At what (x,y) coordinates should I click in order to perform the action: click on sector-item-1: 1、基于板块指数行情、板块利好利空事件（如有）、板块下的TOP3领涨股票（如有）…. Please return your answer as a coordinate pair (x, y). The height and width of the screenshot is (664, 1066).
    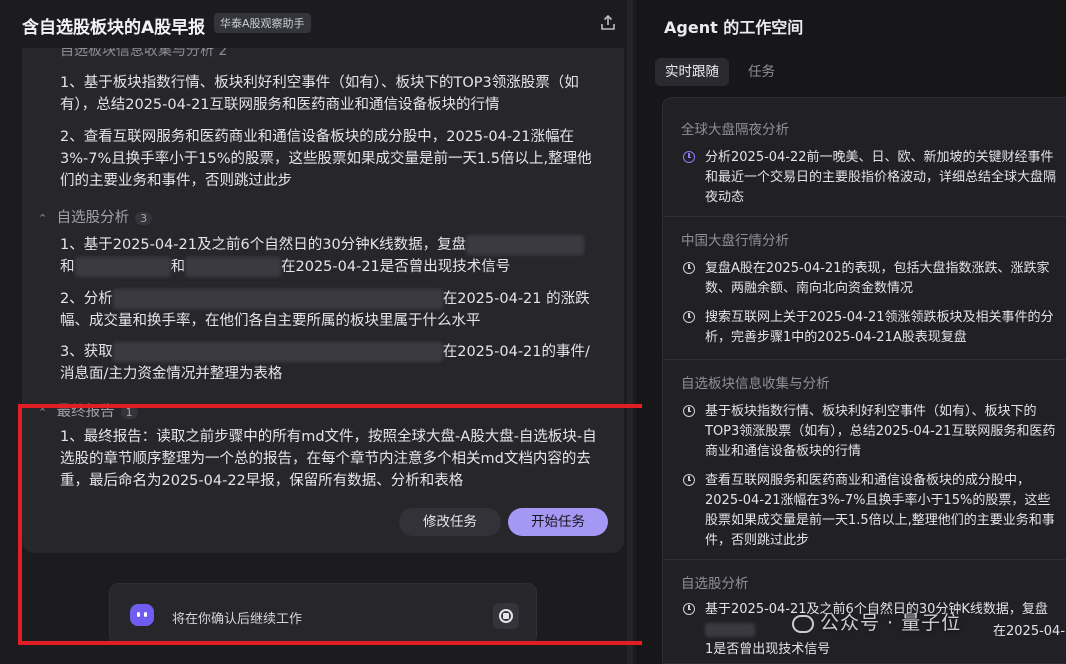
    Looking at the image, I should click on (319, 94).